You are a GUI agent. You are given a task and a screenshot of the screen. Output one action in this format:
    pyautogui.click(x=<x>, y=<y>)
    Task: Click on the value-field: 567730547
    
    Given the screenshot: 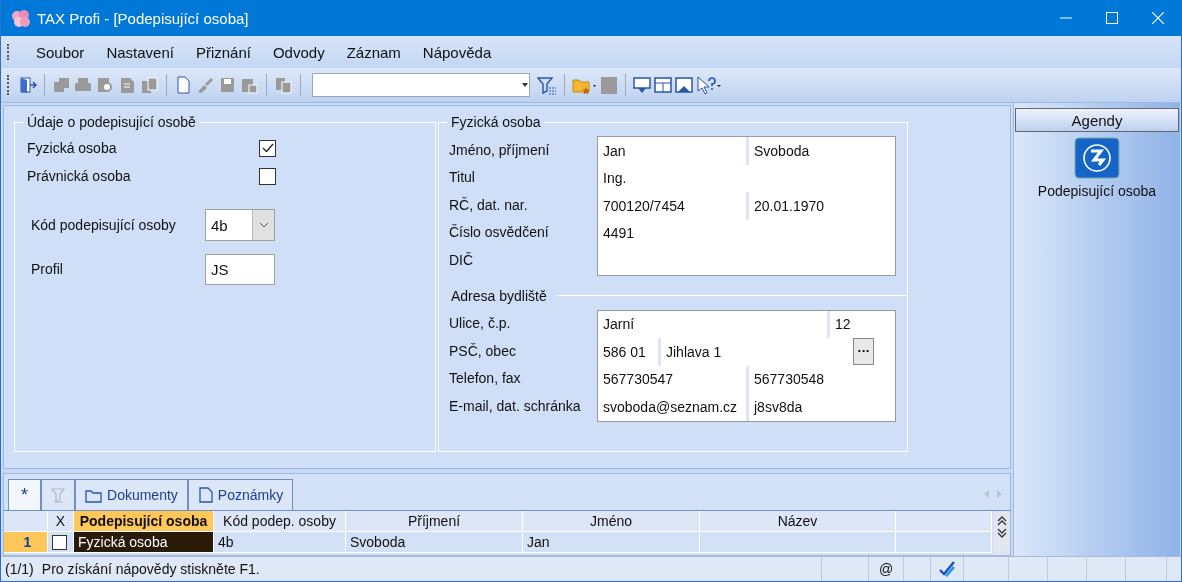 What is the action you would take?
    pyautogui.click(x=672, y=379)
    